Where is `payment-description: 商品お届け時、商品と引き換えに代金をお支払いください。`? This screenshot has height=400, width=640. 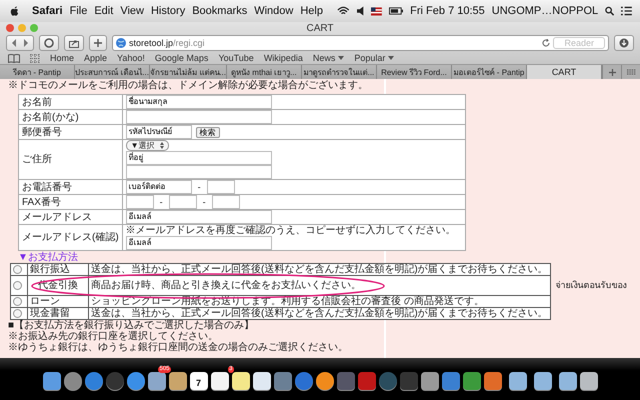
payment-description: 商品お届け時、商品と引き換えに代金をお支払いください。 is located at coordinates (226, 285).